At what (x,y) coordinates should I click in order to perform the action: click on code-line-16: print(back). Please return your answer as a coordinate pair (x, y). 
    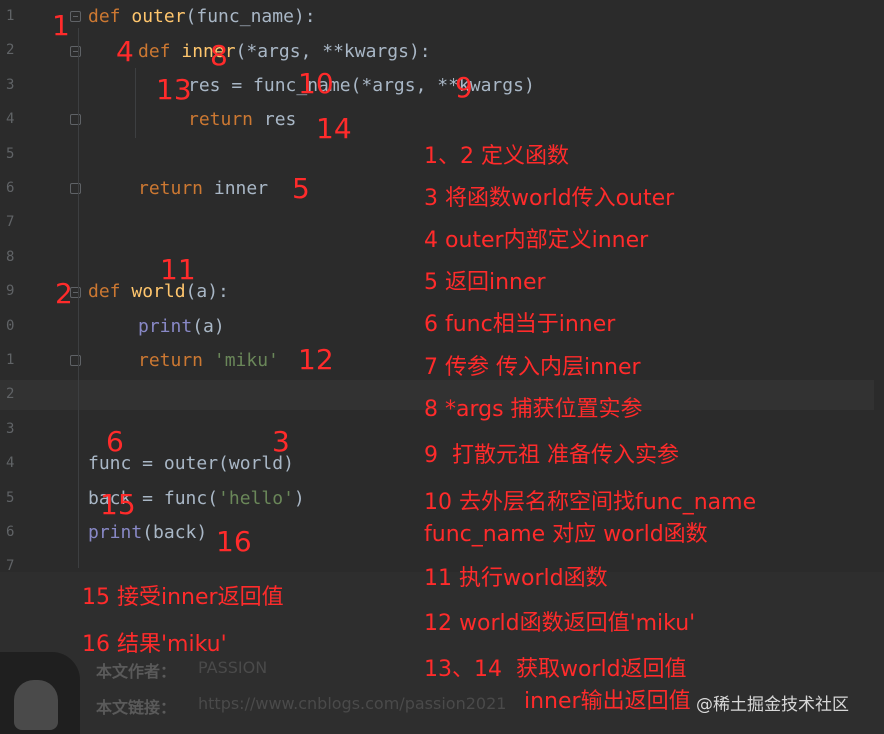
    Looking at the image, I should click on (147, 532).